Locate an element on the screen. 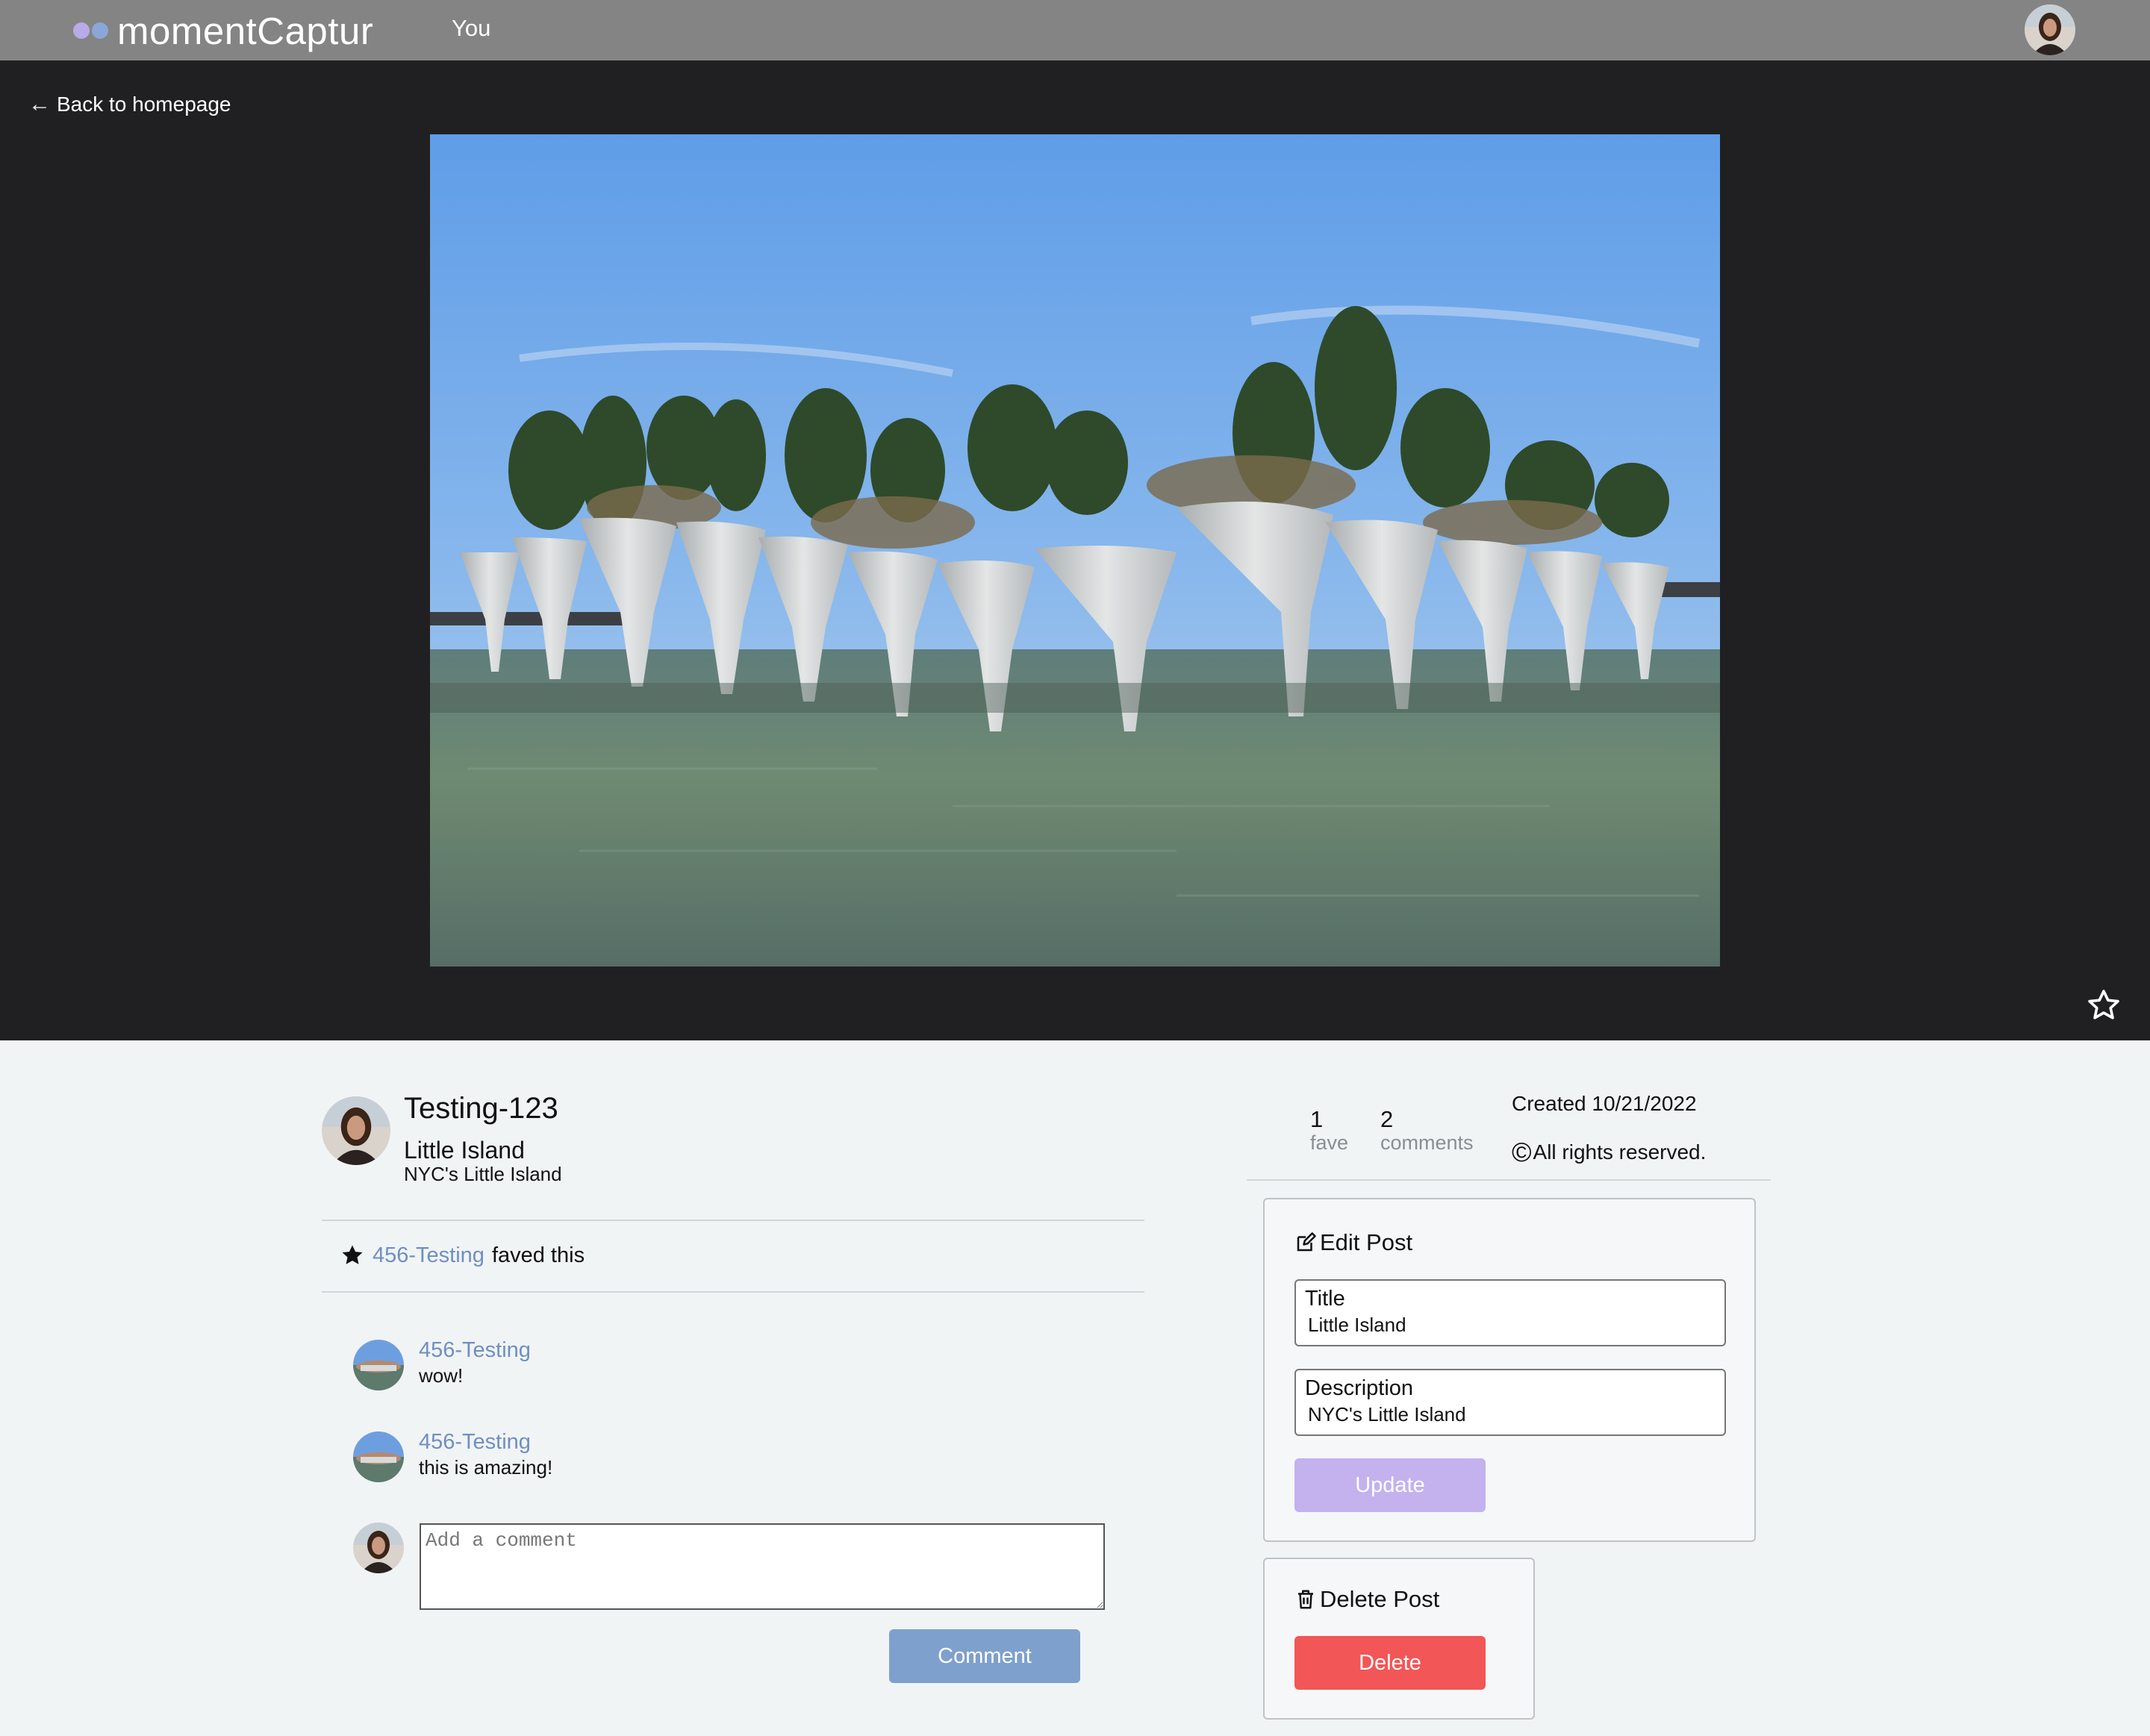  rights-notice: © All rights reserved. is located at coordinates (1609, 1153).